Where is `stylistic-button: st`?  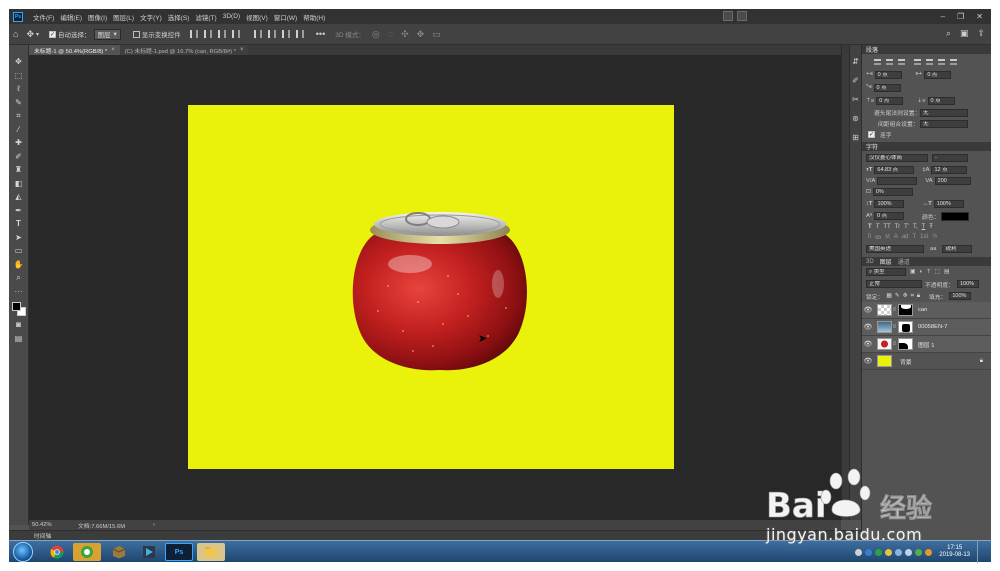
stylistic-button: st is located at coordinates (887, 237).